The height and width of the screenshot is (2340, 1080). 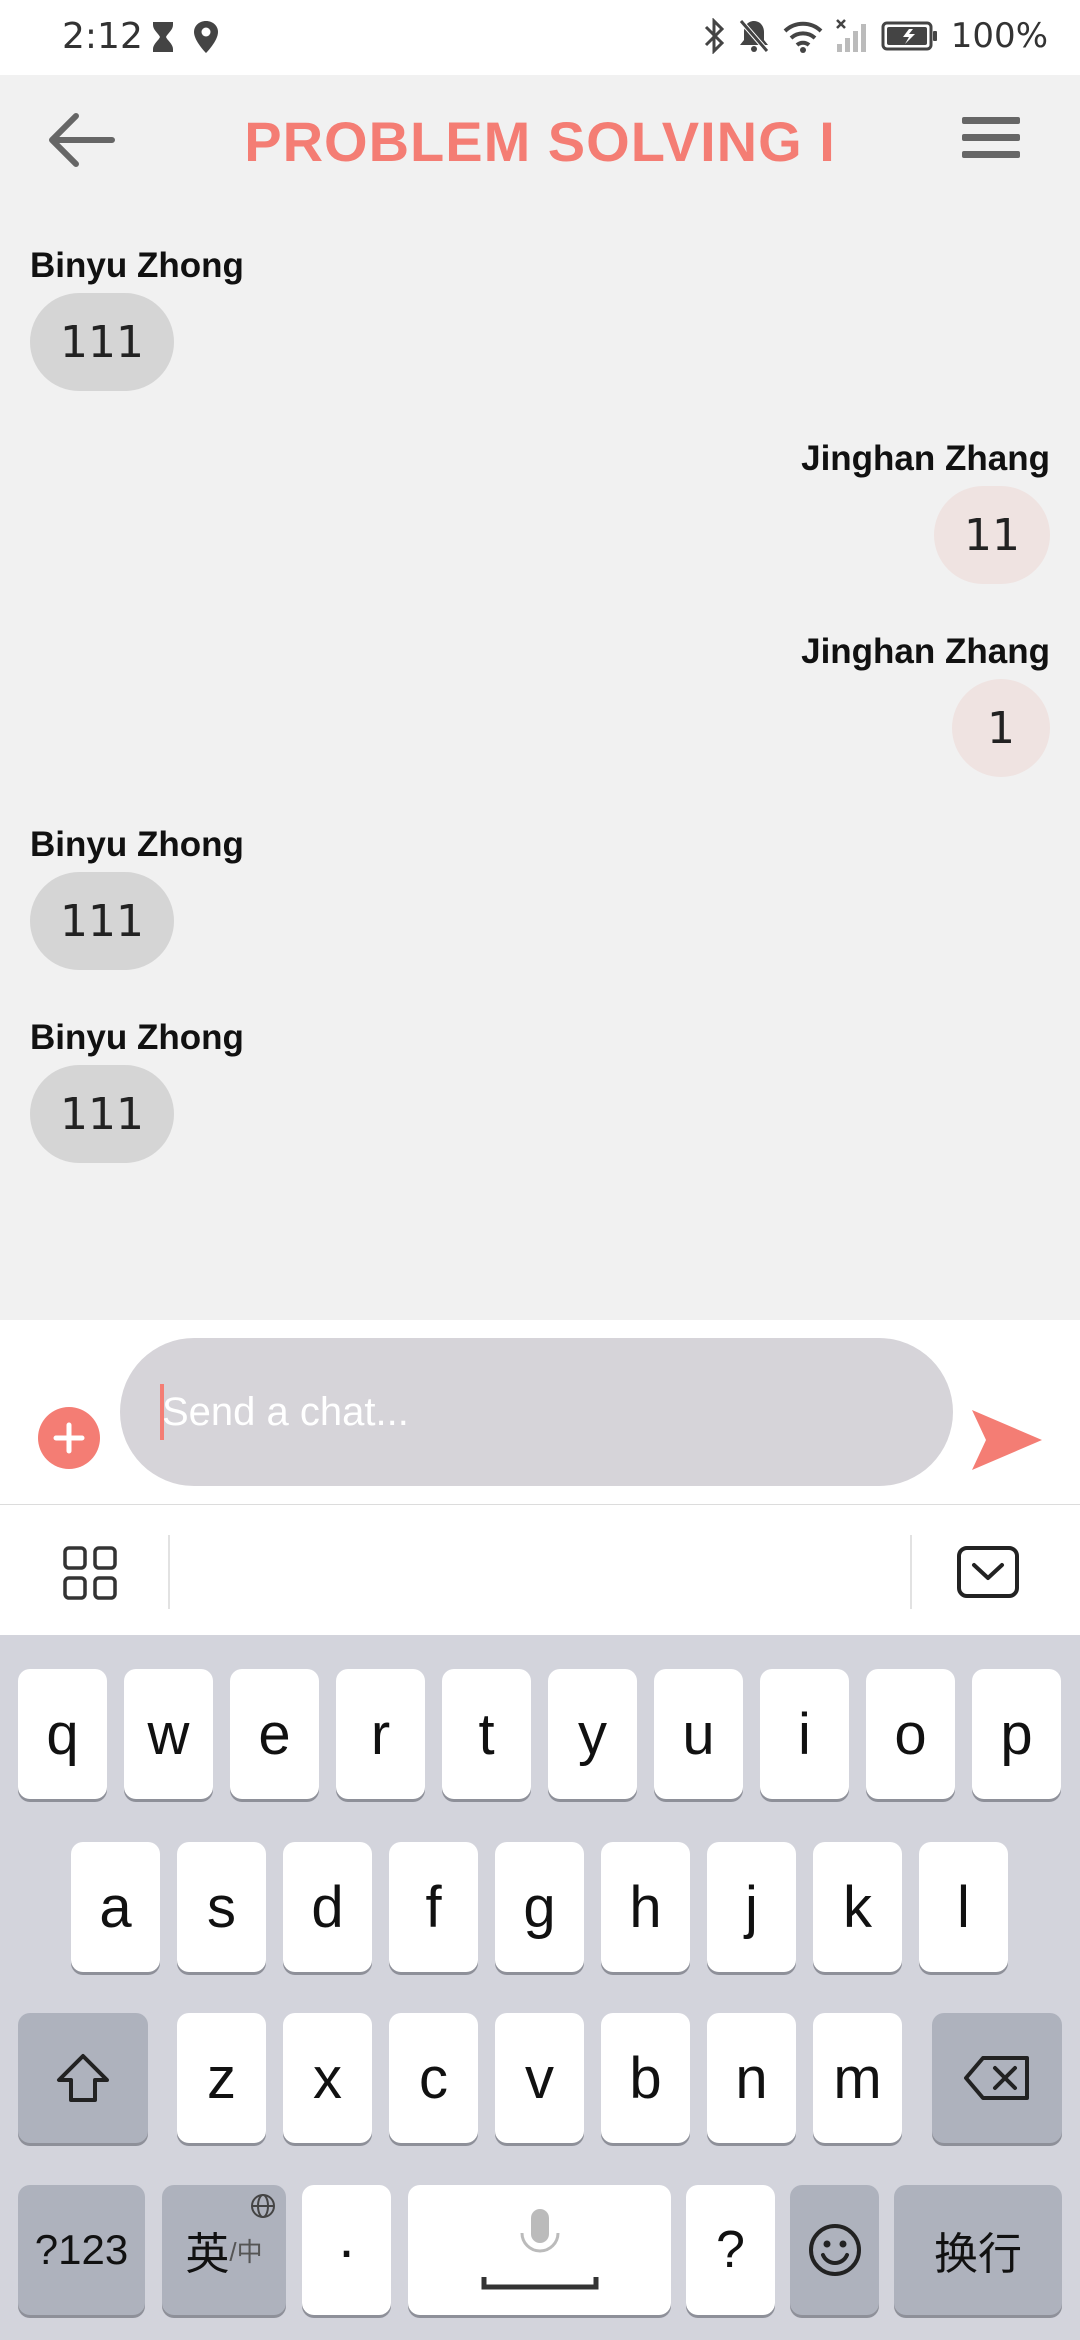 I want to click on key-j: j, so click(x=751, y=1907).